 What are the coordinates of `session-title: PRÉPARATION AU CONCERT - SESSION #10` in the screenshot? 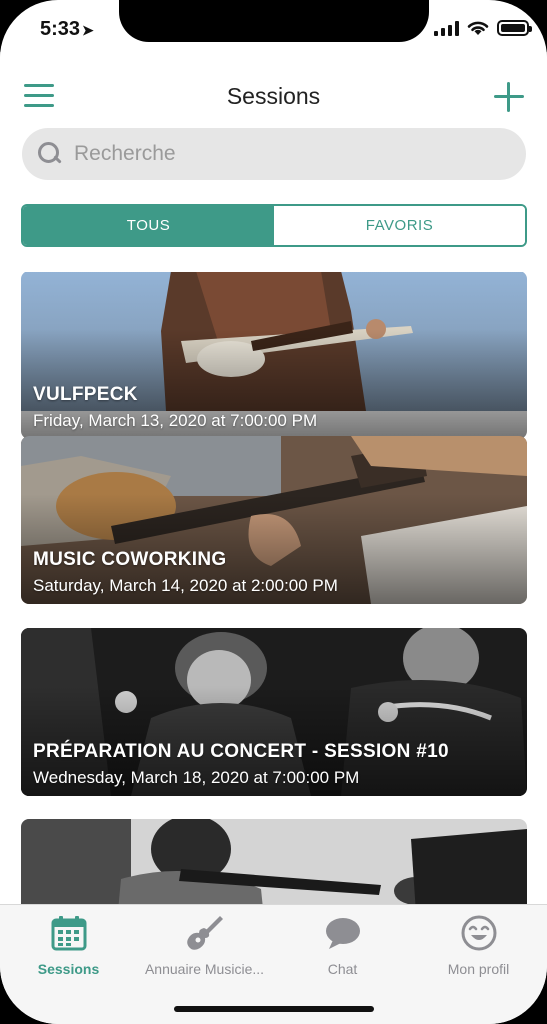 It's located at (241, 751).